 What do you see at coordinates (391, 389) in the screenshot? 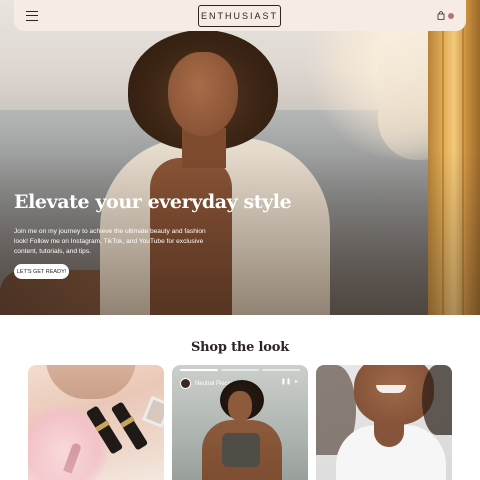
I see `model-smile` at bounding box center [391, 389].